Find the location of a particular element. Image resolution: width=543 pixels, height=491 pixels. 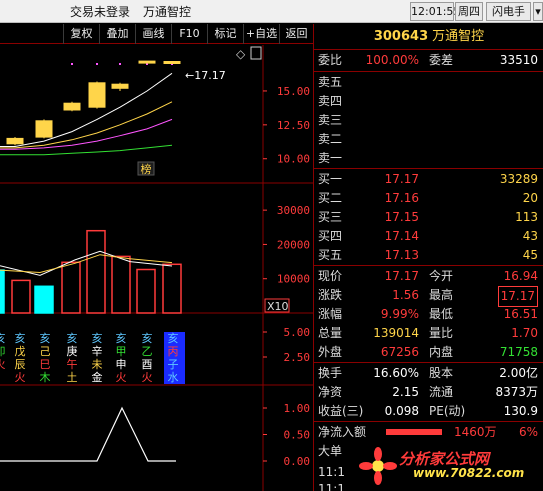

marker-badge-label: 榜 is located at coordinates (146, 169).